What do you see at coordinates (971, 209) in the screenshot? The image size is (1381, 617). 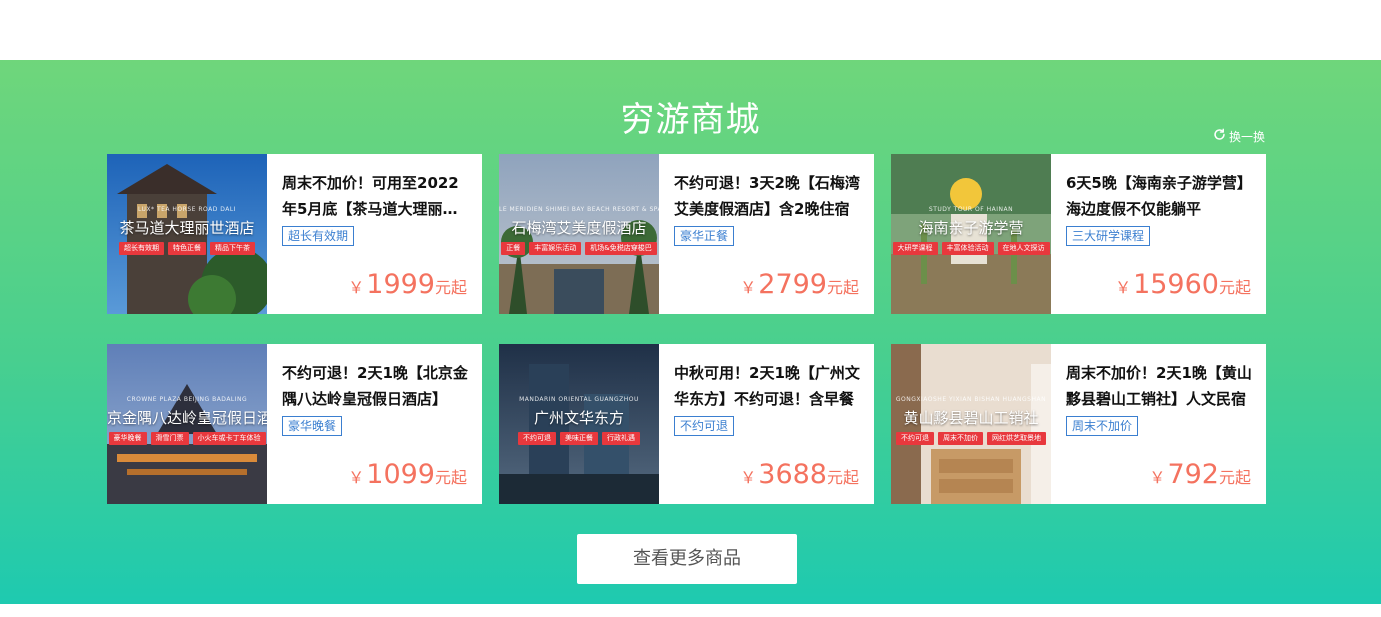 I see `image-subtitle: STUDY TOUR OF HAINAN` at bounding box center [971, 209].